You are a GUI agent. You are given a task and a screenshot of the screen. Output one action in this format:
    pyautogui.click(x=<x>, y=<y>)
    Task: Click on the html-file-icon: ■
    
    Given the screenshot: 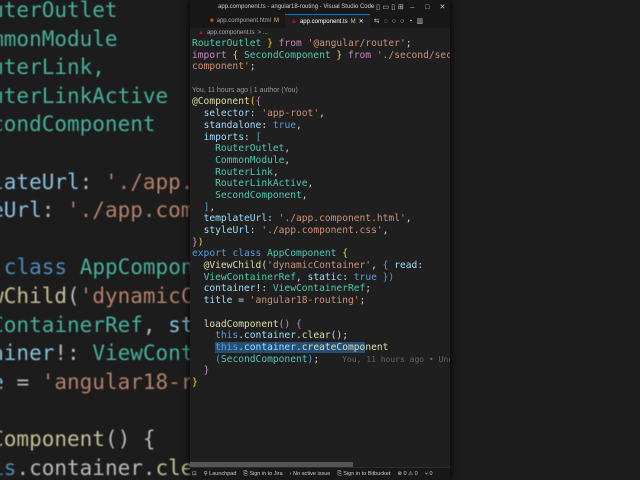 What is the action you would take?
    pyautogui.click(x=212, y=21)
    